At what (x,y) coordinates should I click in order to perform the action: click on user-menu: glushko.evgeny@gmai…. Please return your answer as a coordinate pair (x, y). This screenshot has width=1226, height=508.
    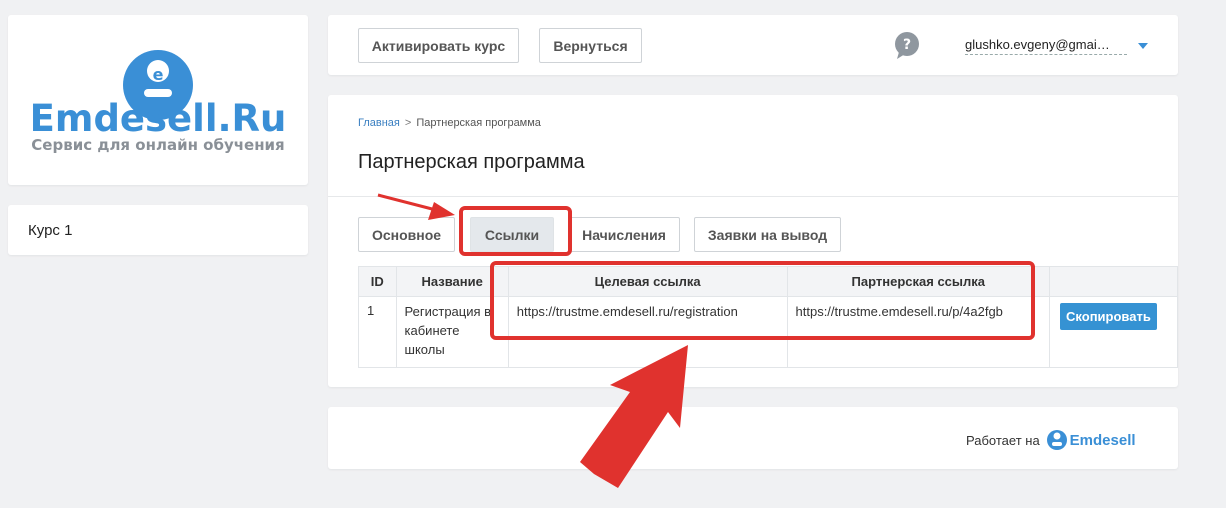
    Looking at the image, I should click on (1046, 46).